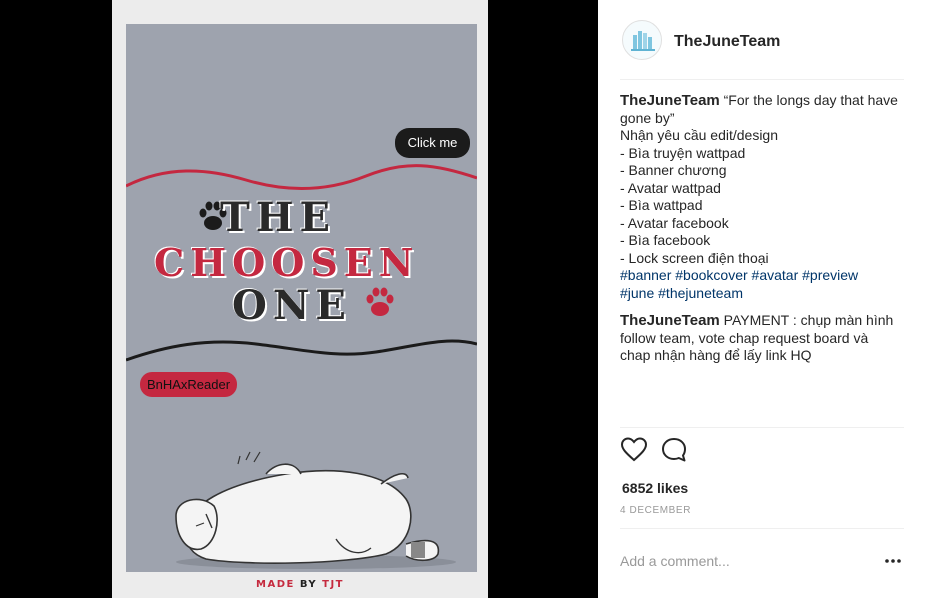 The height and width of the screenshot is (598, 928). Describe the element at coordinates (292, 305) in the screenshot. I see `poster-title-line3: ONE` at that location.